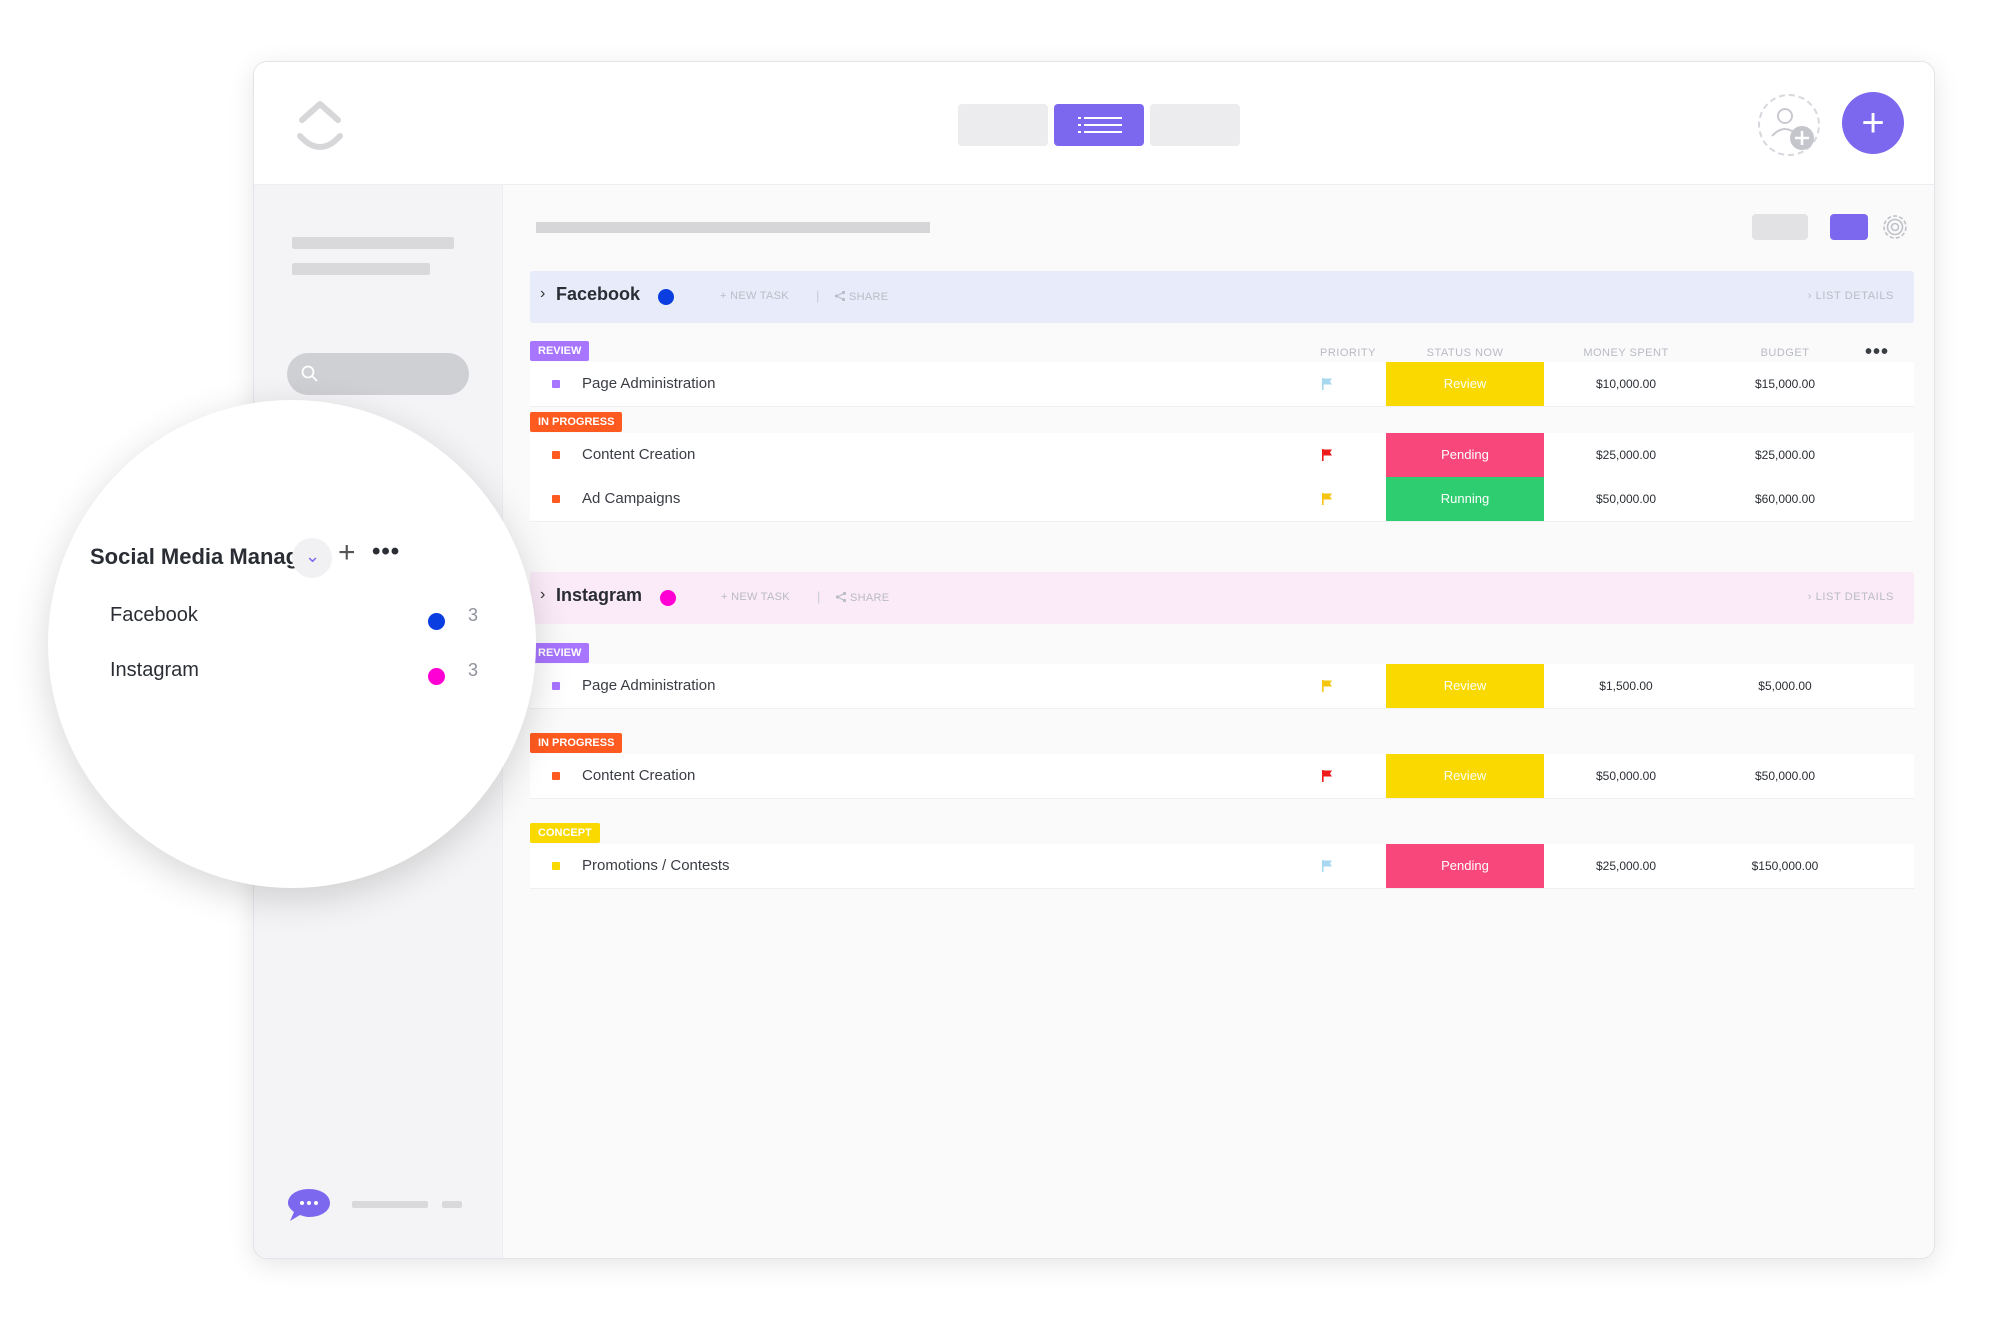  Describe the element at coordinates (309, 373) in the screenshot. I see `search-icon` at that location.